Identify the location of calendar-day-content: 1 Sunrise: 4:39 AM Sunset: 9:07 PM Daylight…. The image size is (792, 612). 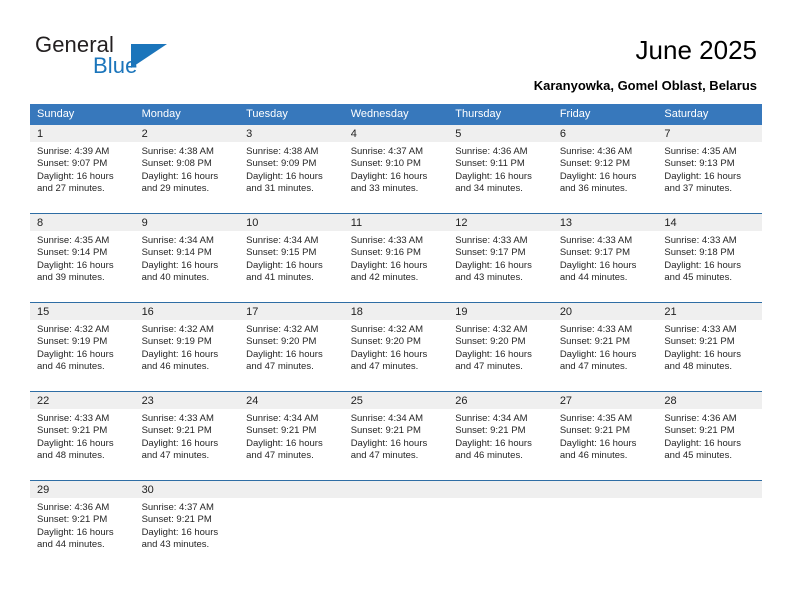
(82, 169).